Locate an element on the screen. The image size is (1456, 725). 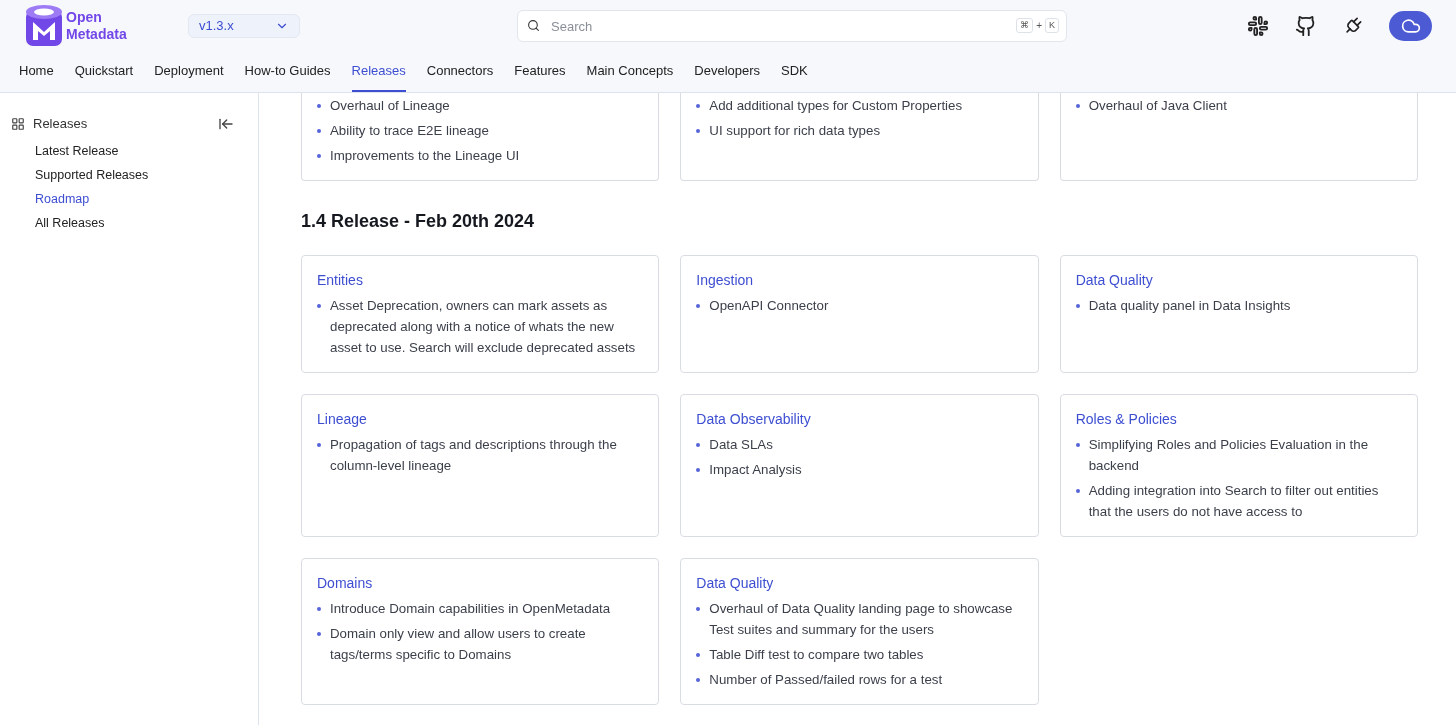
feature-text: Asset Deprecation, owners can mark assets as deprecated along with a notice of whats the new asset to use. Search will exclude deprecated assets is located at coordinates (483, 327).